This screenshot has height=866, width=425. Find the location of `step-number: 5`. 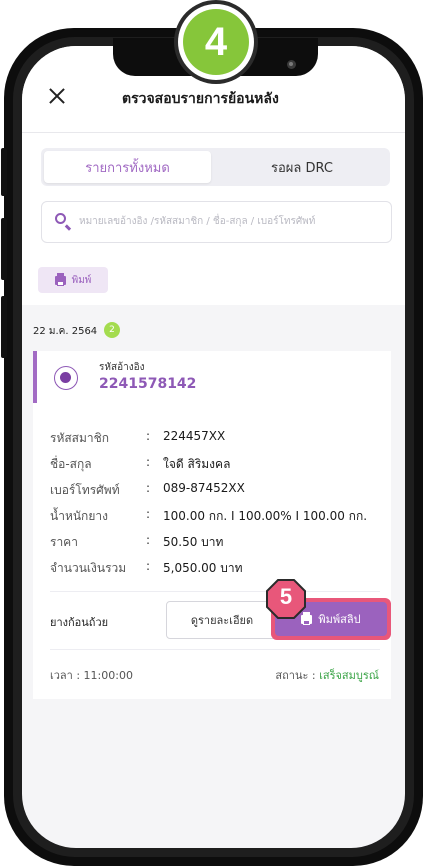

step-number: 5 is located at coordinates (286, 596).